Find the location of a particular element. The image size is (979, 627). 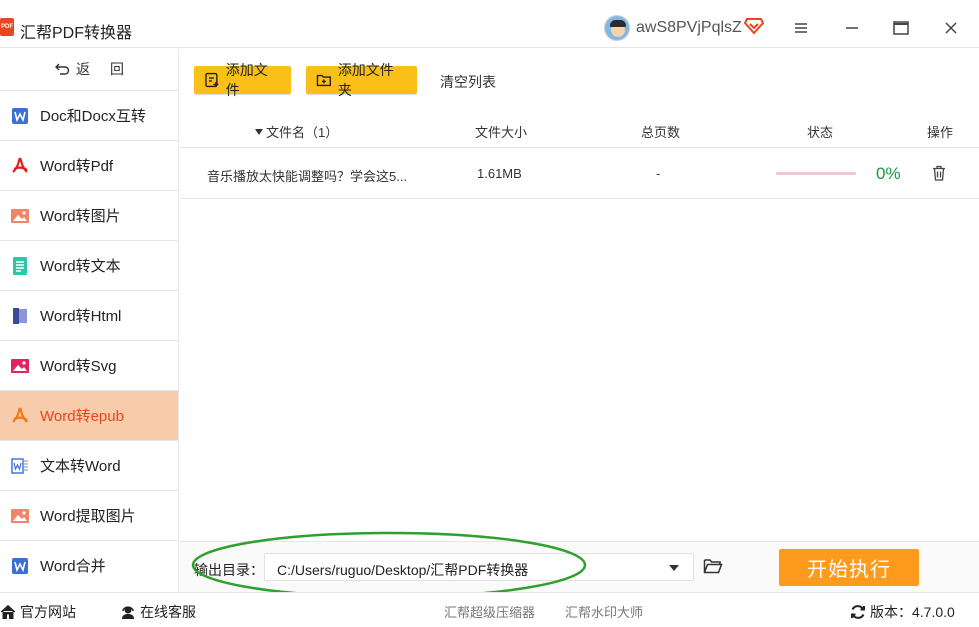

back-arrow-icon is located at coordinates (62, 69).